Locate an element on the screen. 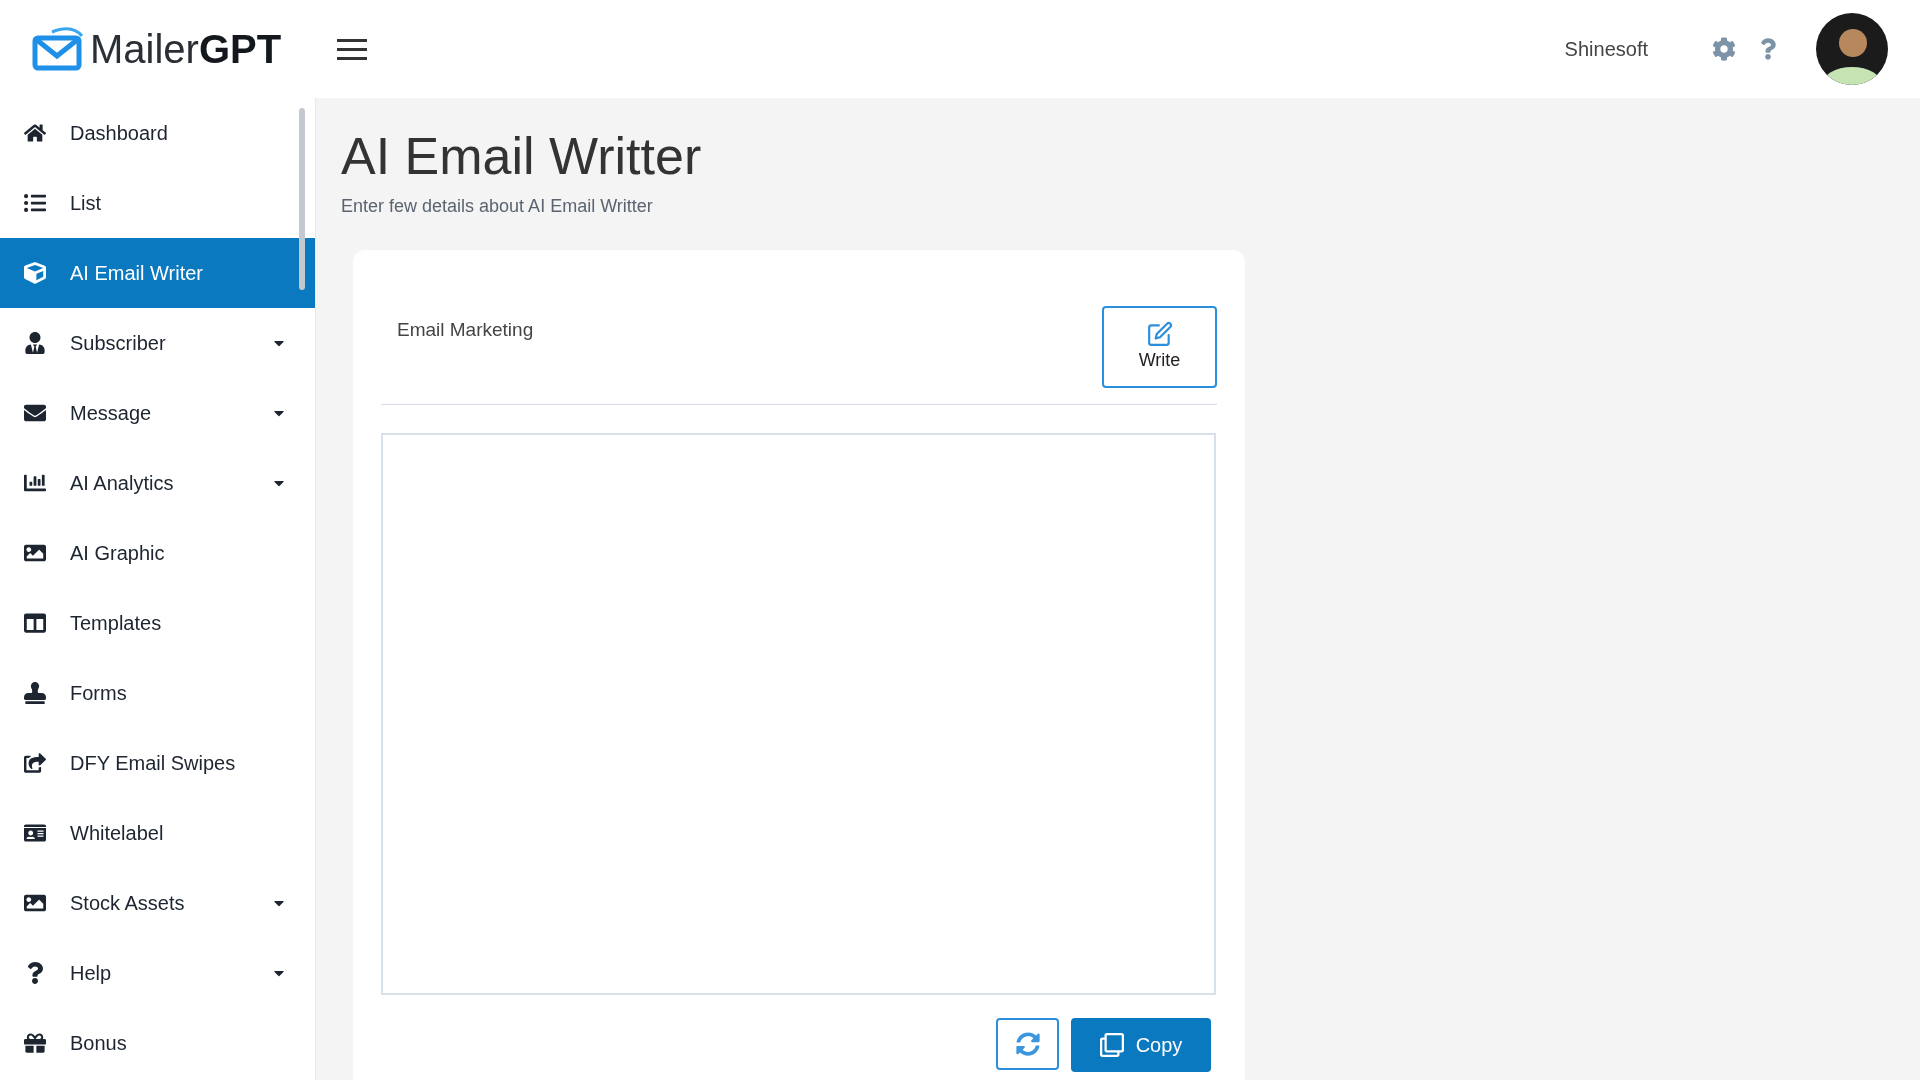 Image resolution: width=1920 pixels, height=1080 pixels. refresh-button is located at coordinates (1027, 1044).